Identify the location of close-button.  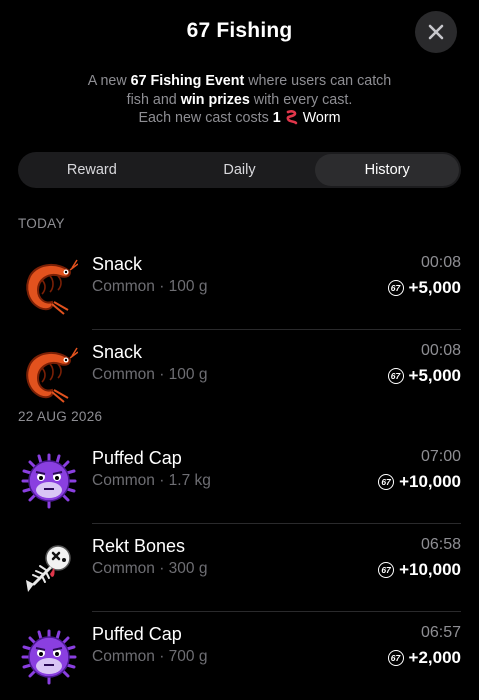
(436, 32).